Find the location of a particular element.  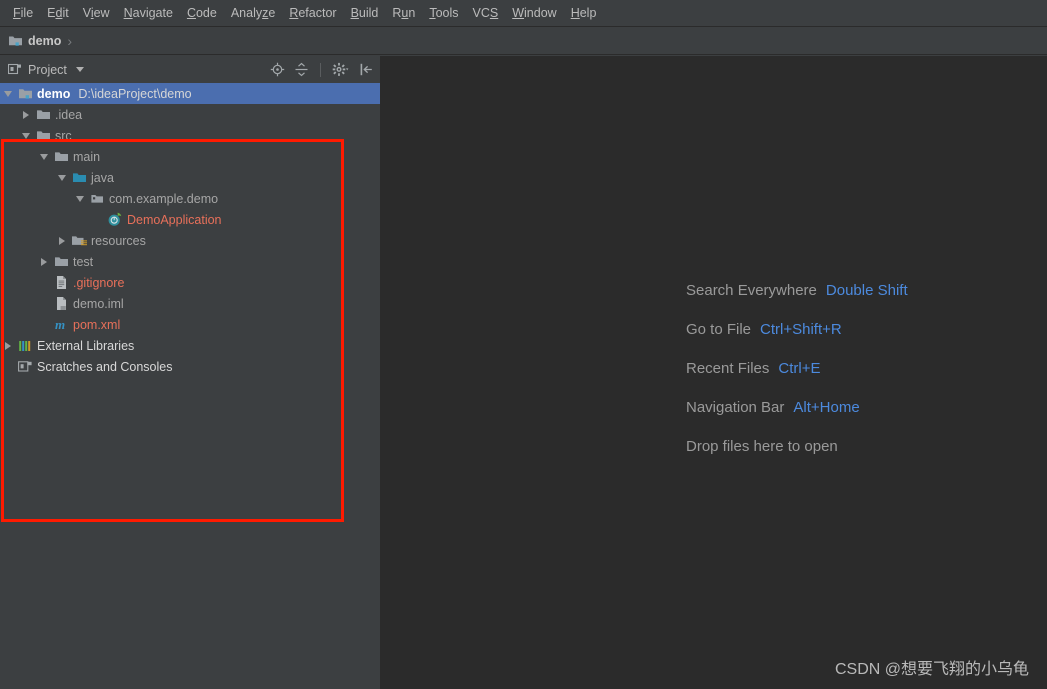

iml-file-icon is located at coordinates (61, 303).